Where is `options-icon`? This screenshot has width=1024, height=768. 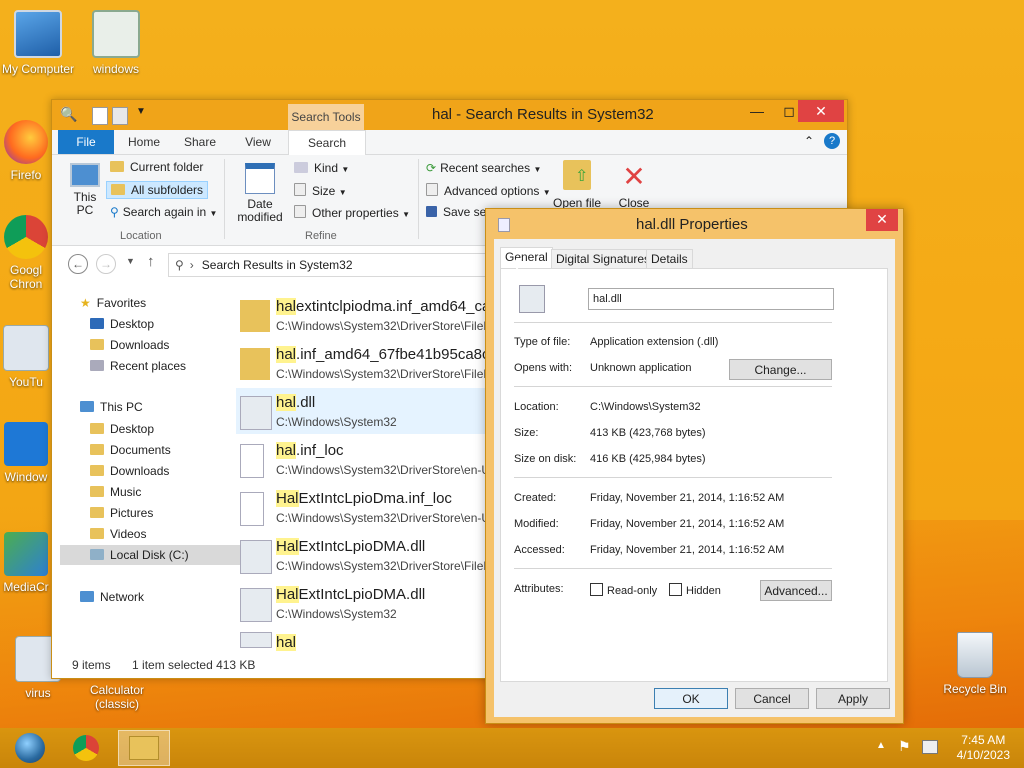 options-icon is located at coordinates (432, 189).